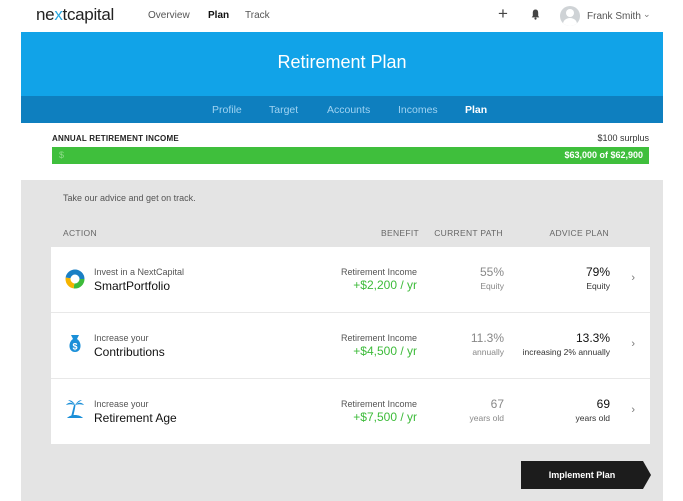 This screenshot has width=683, height=501. I want to click on column-advice-plan: ADVICE PLAN, so click(579, 233).